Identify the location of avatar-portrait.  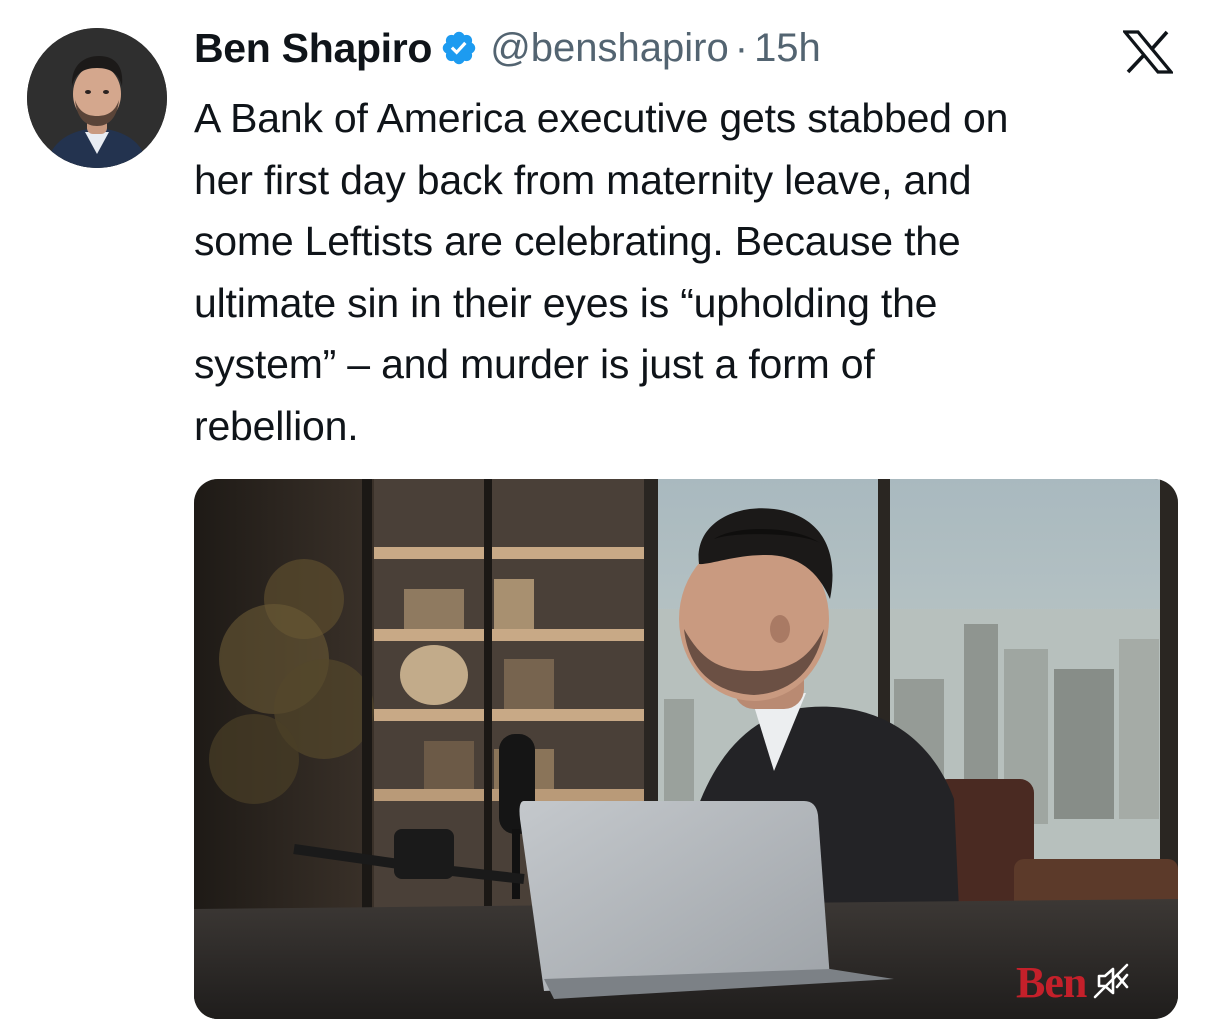
(97, 98).